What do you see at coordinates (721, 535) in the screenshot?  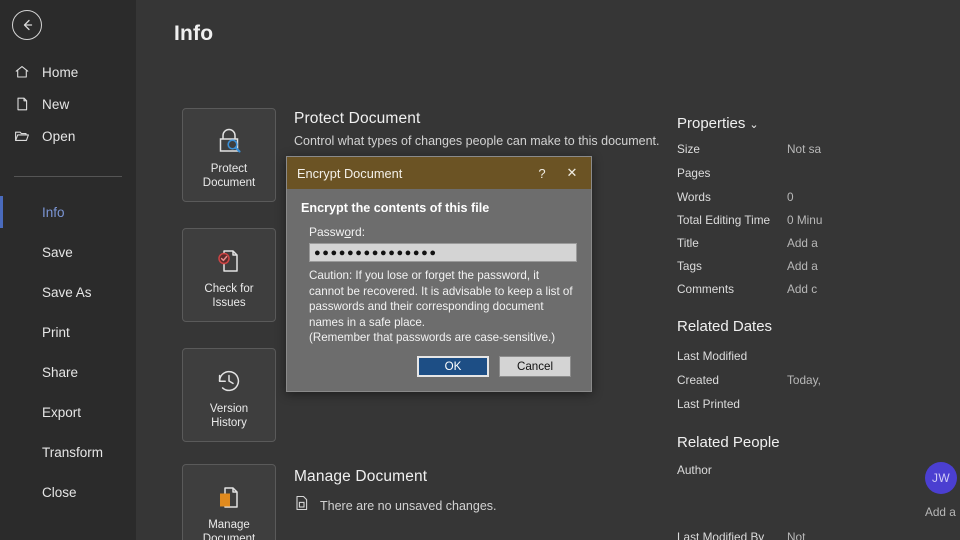 I see `people-key: Last Modified By` at bounding box center [721, 535].